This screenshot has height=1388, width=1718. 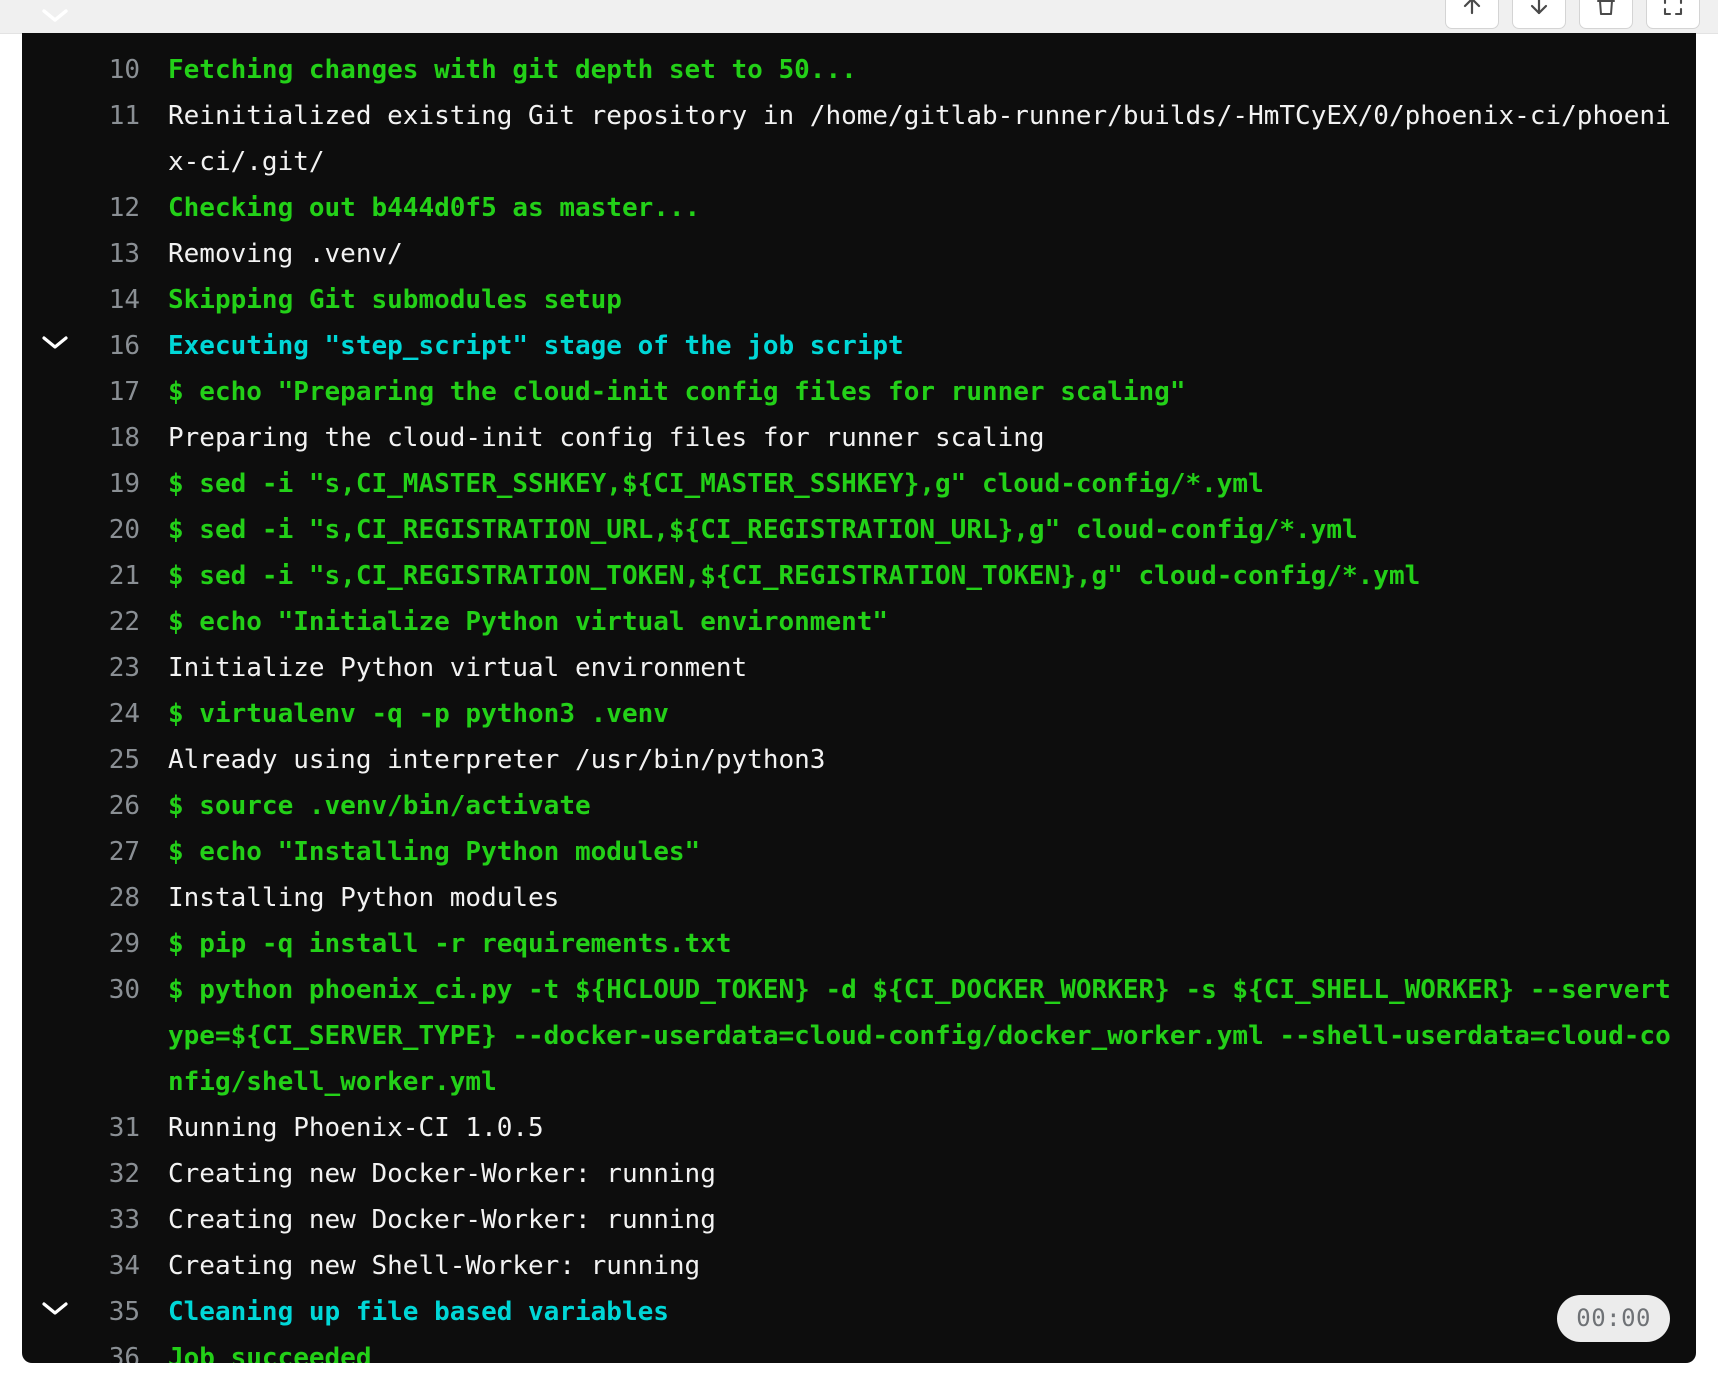 I want to click on log-line-number: 20, so click(x=114, y=530).